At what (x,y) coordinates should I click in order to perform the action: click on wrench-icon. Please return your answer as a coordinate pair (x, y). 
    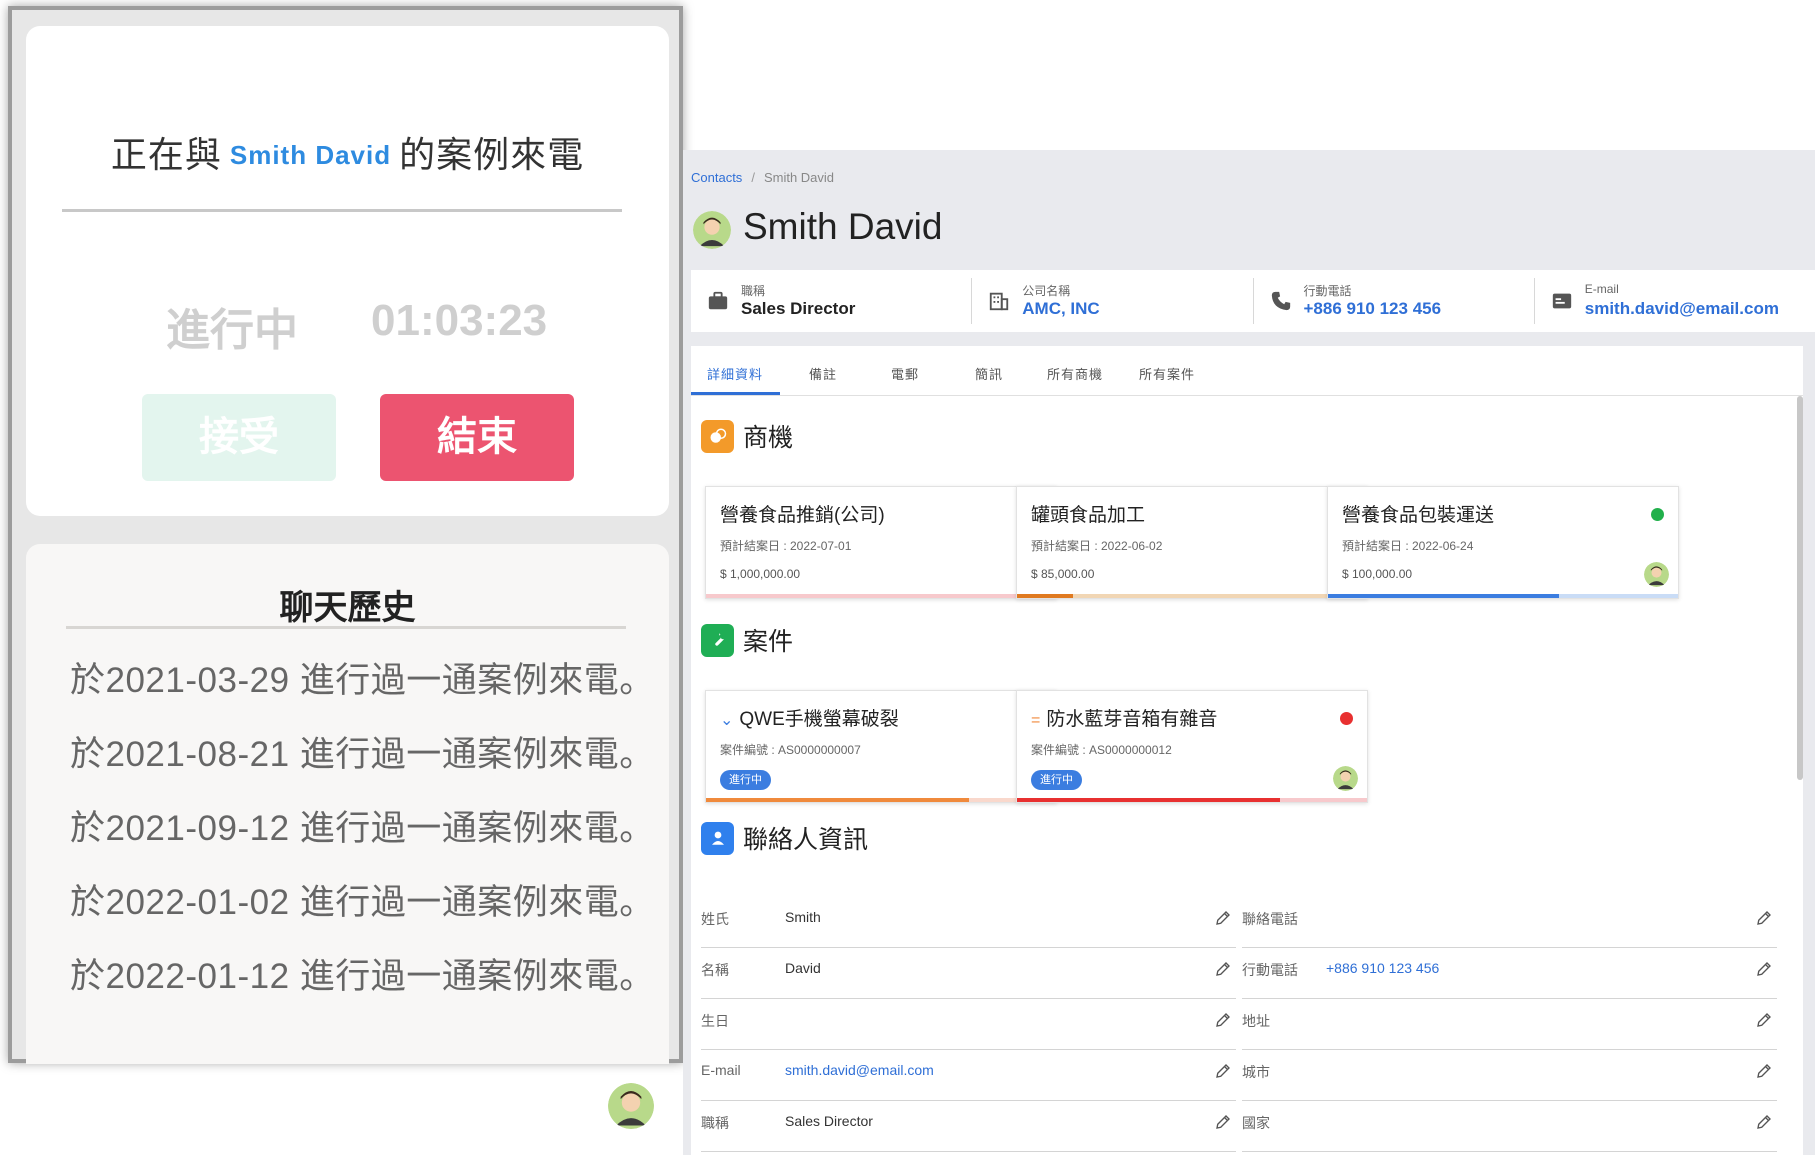
    Looking at the image, I should click on (717, 640).